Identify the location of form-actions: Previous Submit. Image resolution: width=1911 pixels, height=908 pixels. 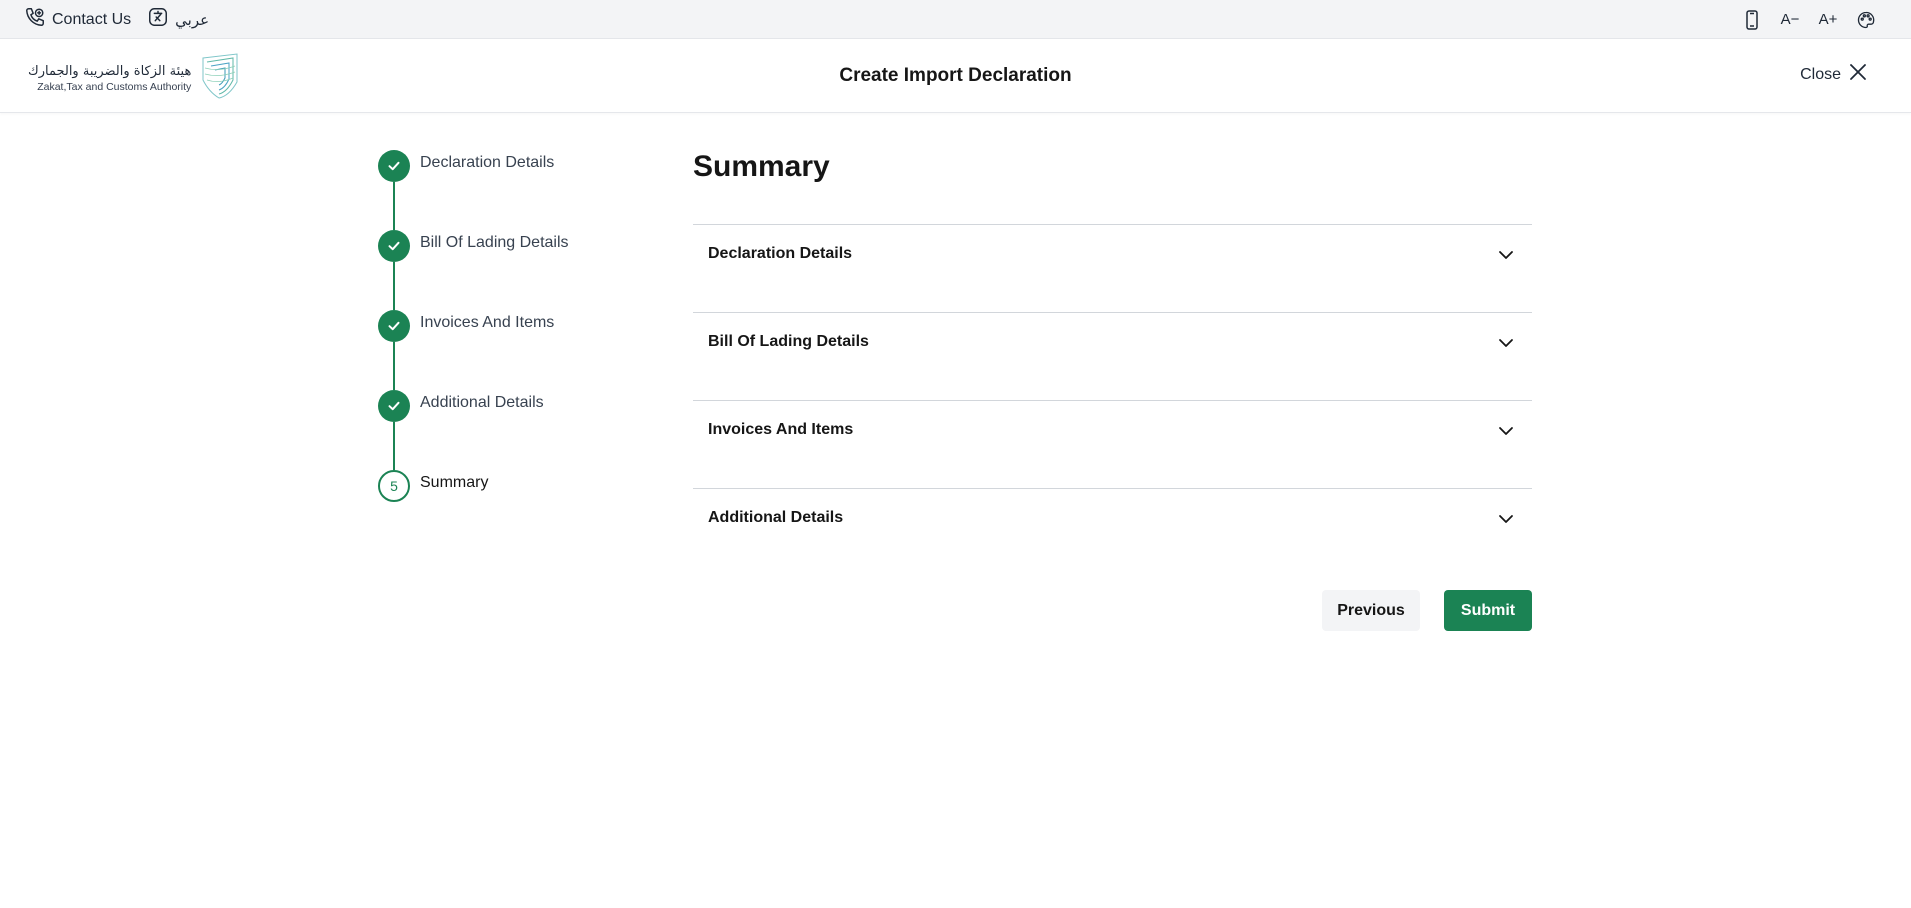
(1112, 610).